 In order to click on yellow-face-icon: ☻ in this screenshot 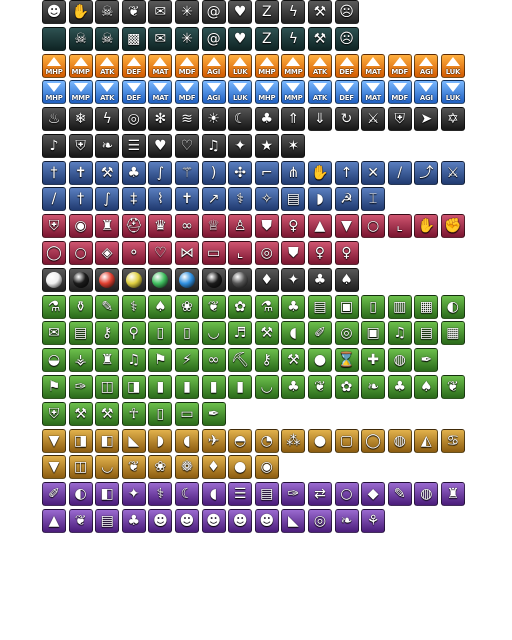, I will do `click(213, 520)`.